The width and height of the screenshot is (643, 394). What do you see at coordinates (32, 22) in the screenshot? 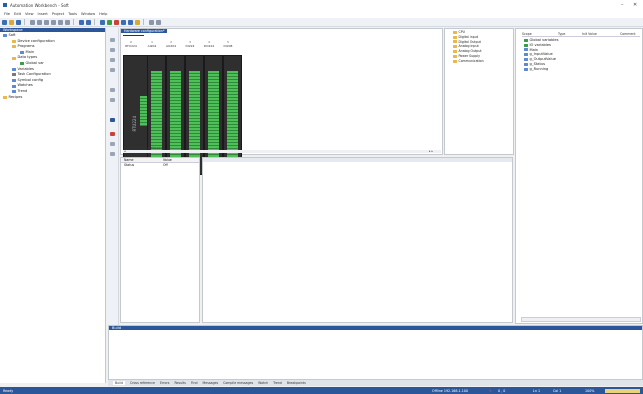
I see `cut-icon` at bounding box center [32, 22].